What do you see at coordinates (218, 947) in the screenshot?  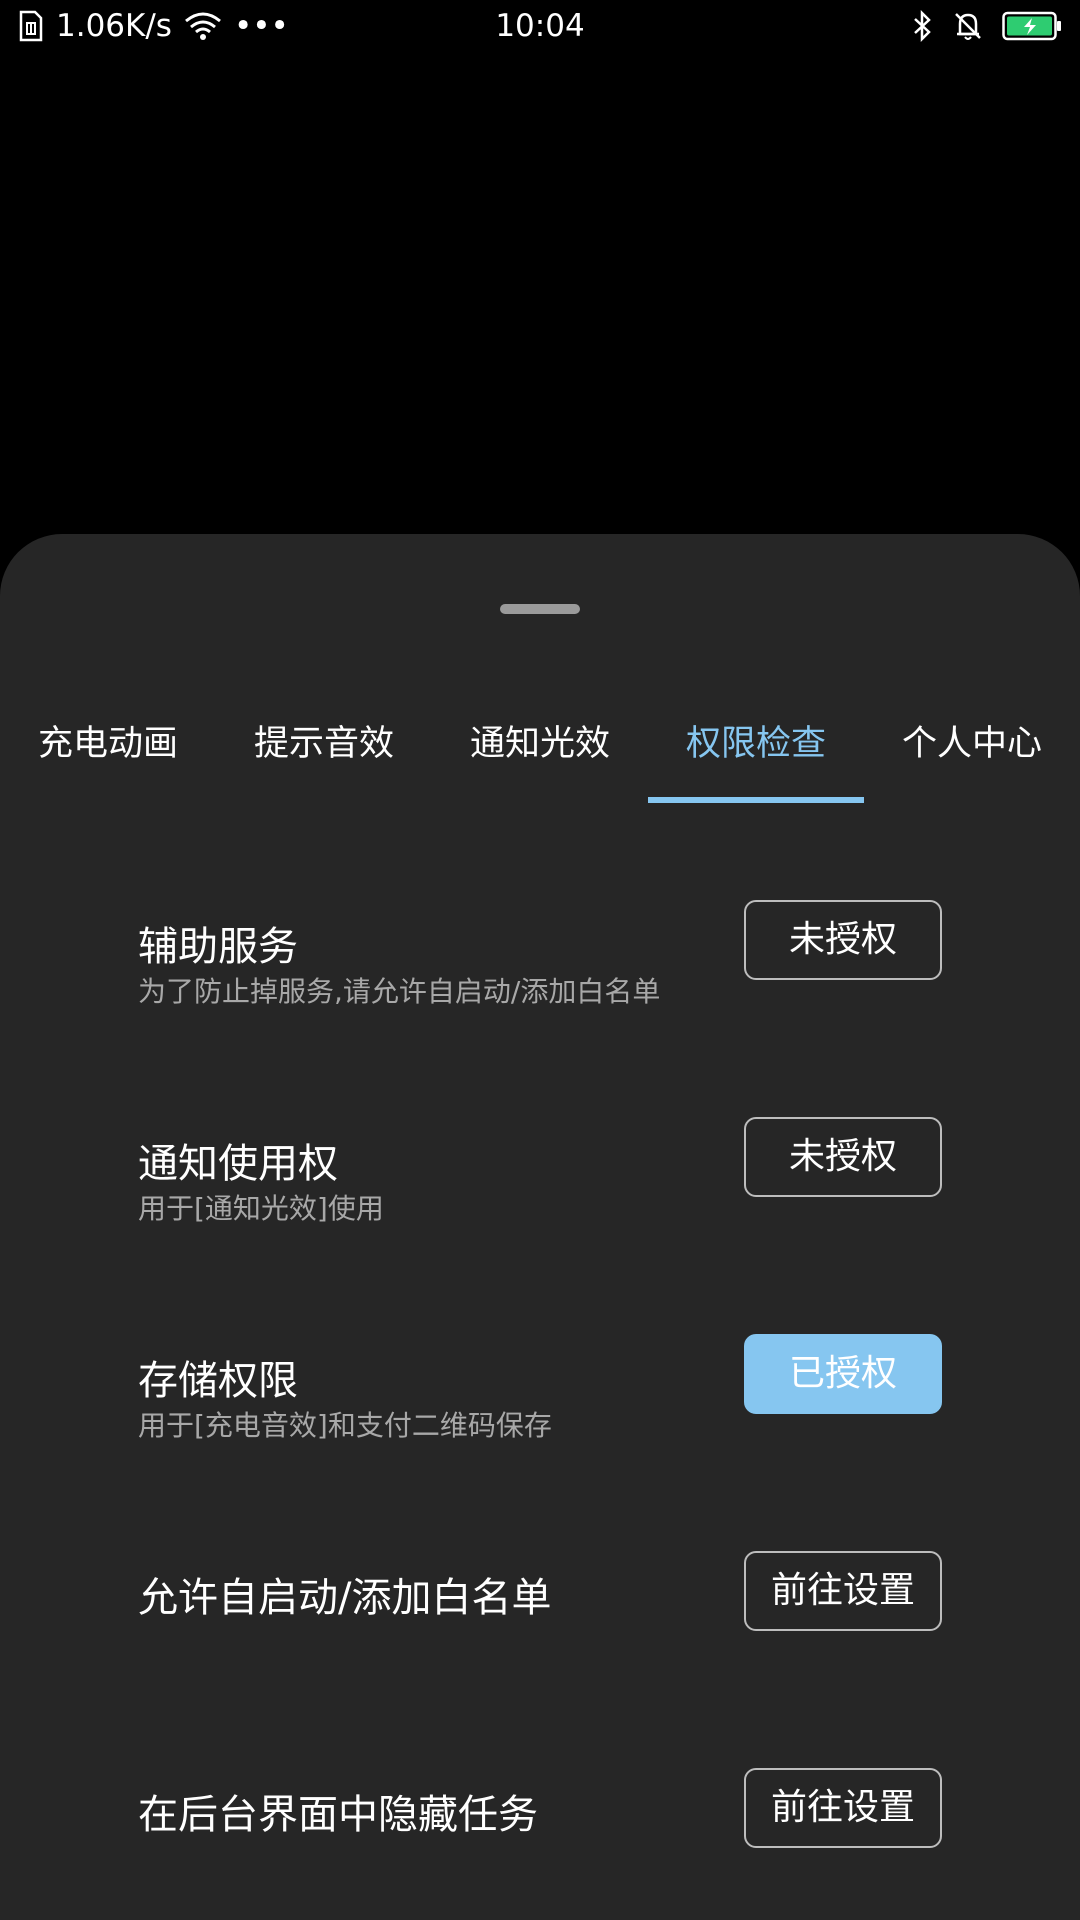 I see `permission-title: 辅助服务` at bounding box center [218, 947].